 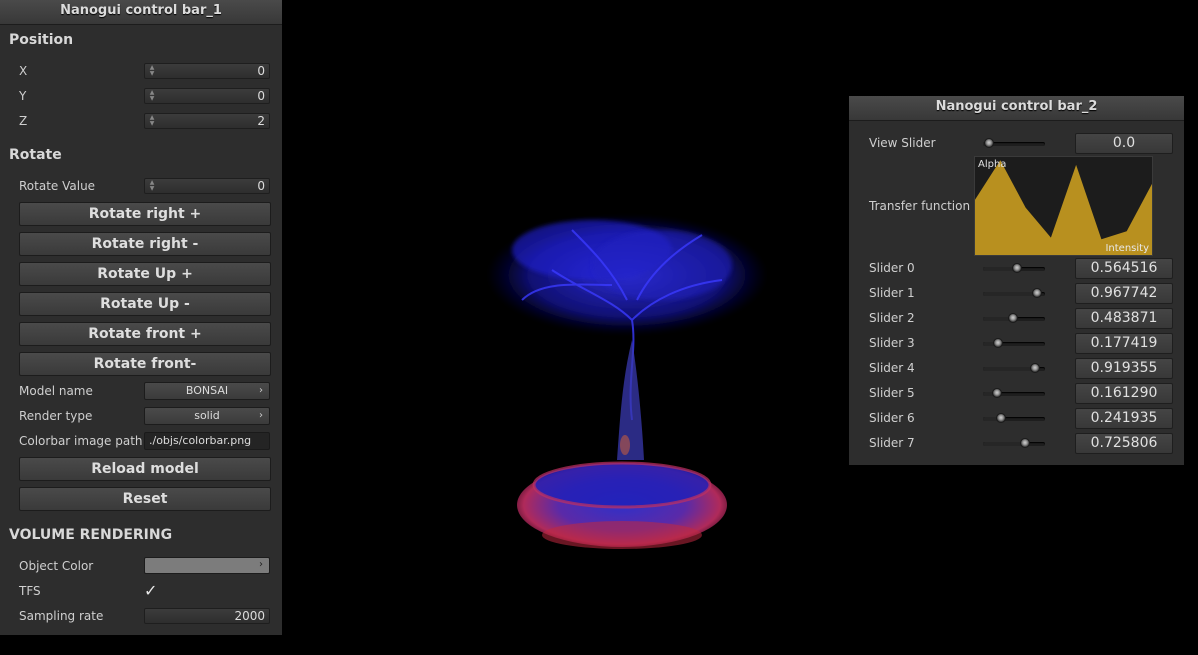 I want to click on slider-2-label: Slider 2, so click(x=892, y=318).